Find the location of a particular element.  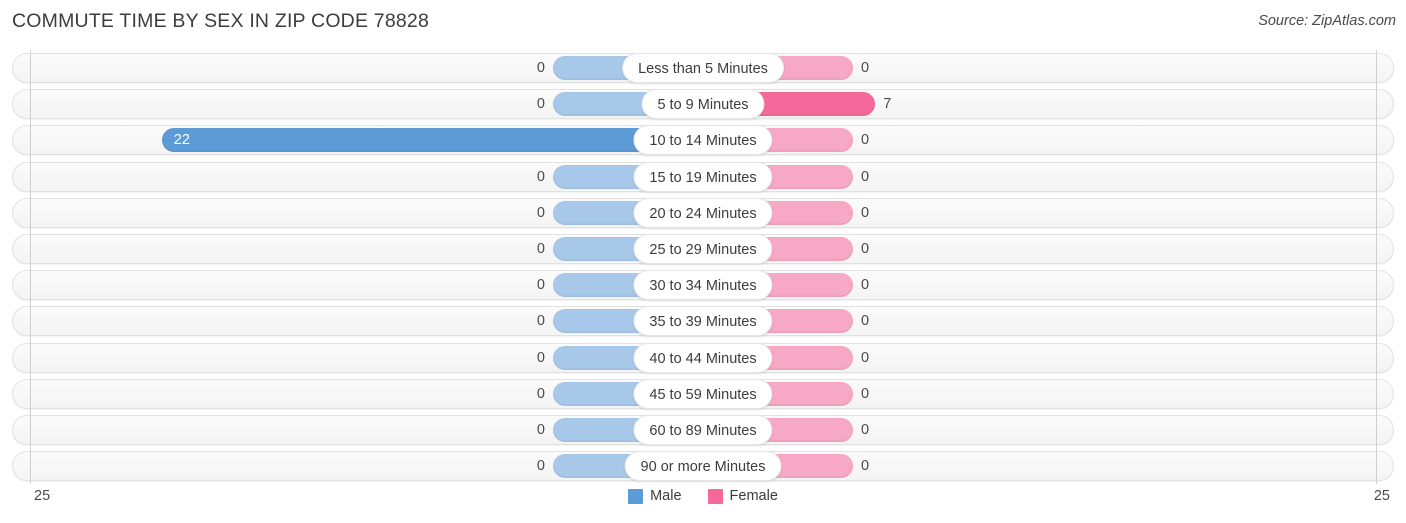

chart-footer: 25 25 Male Female is located at coordinates (703, 503).